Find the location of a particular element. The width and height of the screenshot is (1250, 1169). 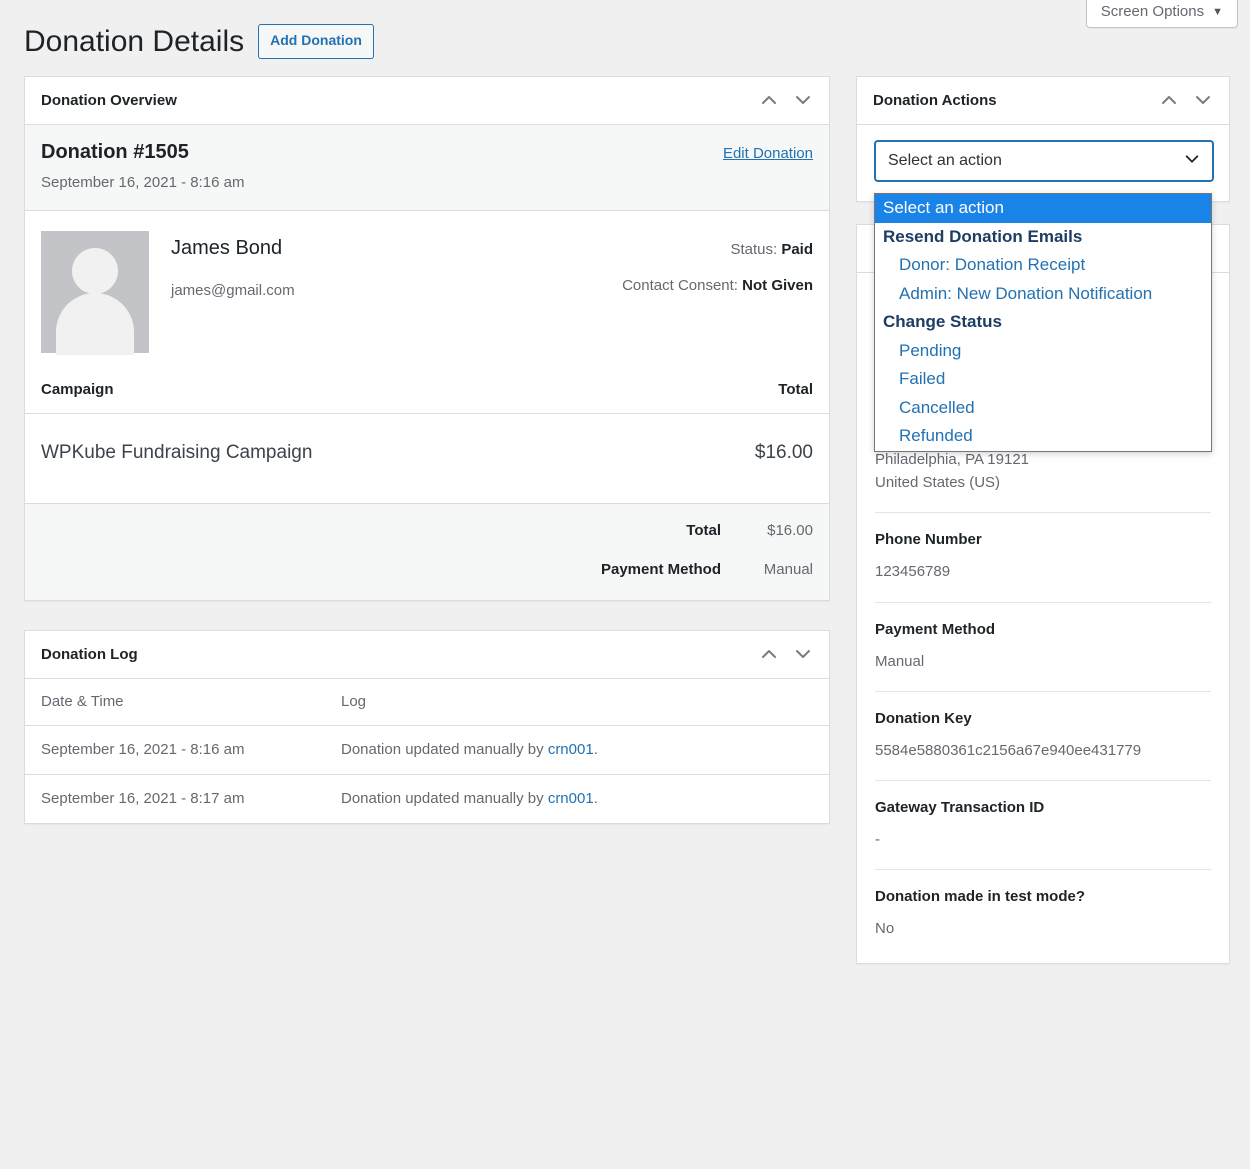

donor-meta: Status: Paid Contact Consent: Not Given is located at coordinates (717, 292).